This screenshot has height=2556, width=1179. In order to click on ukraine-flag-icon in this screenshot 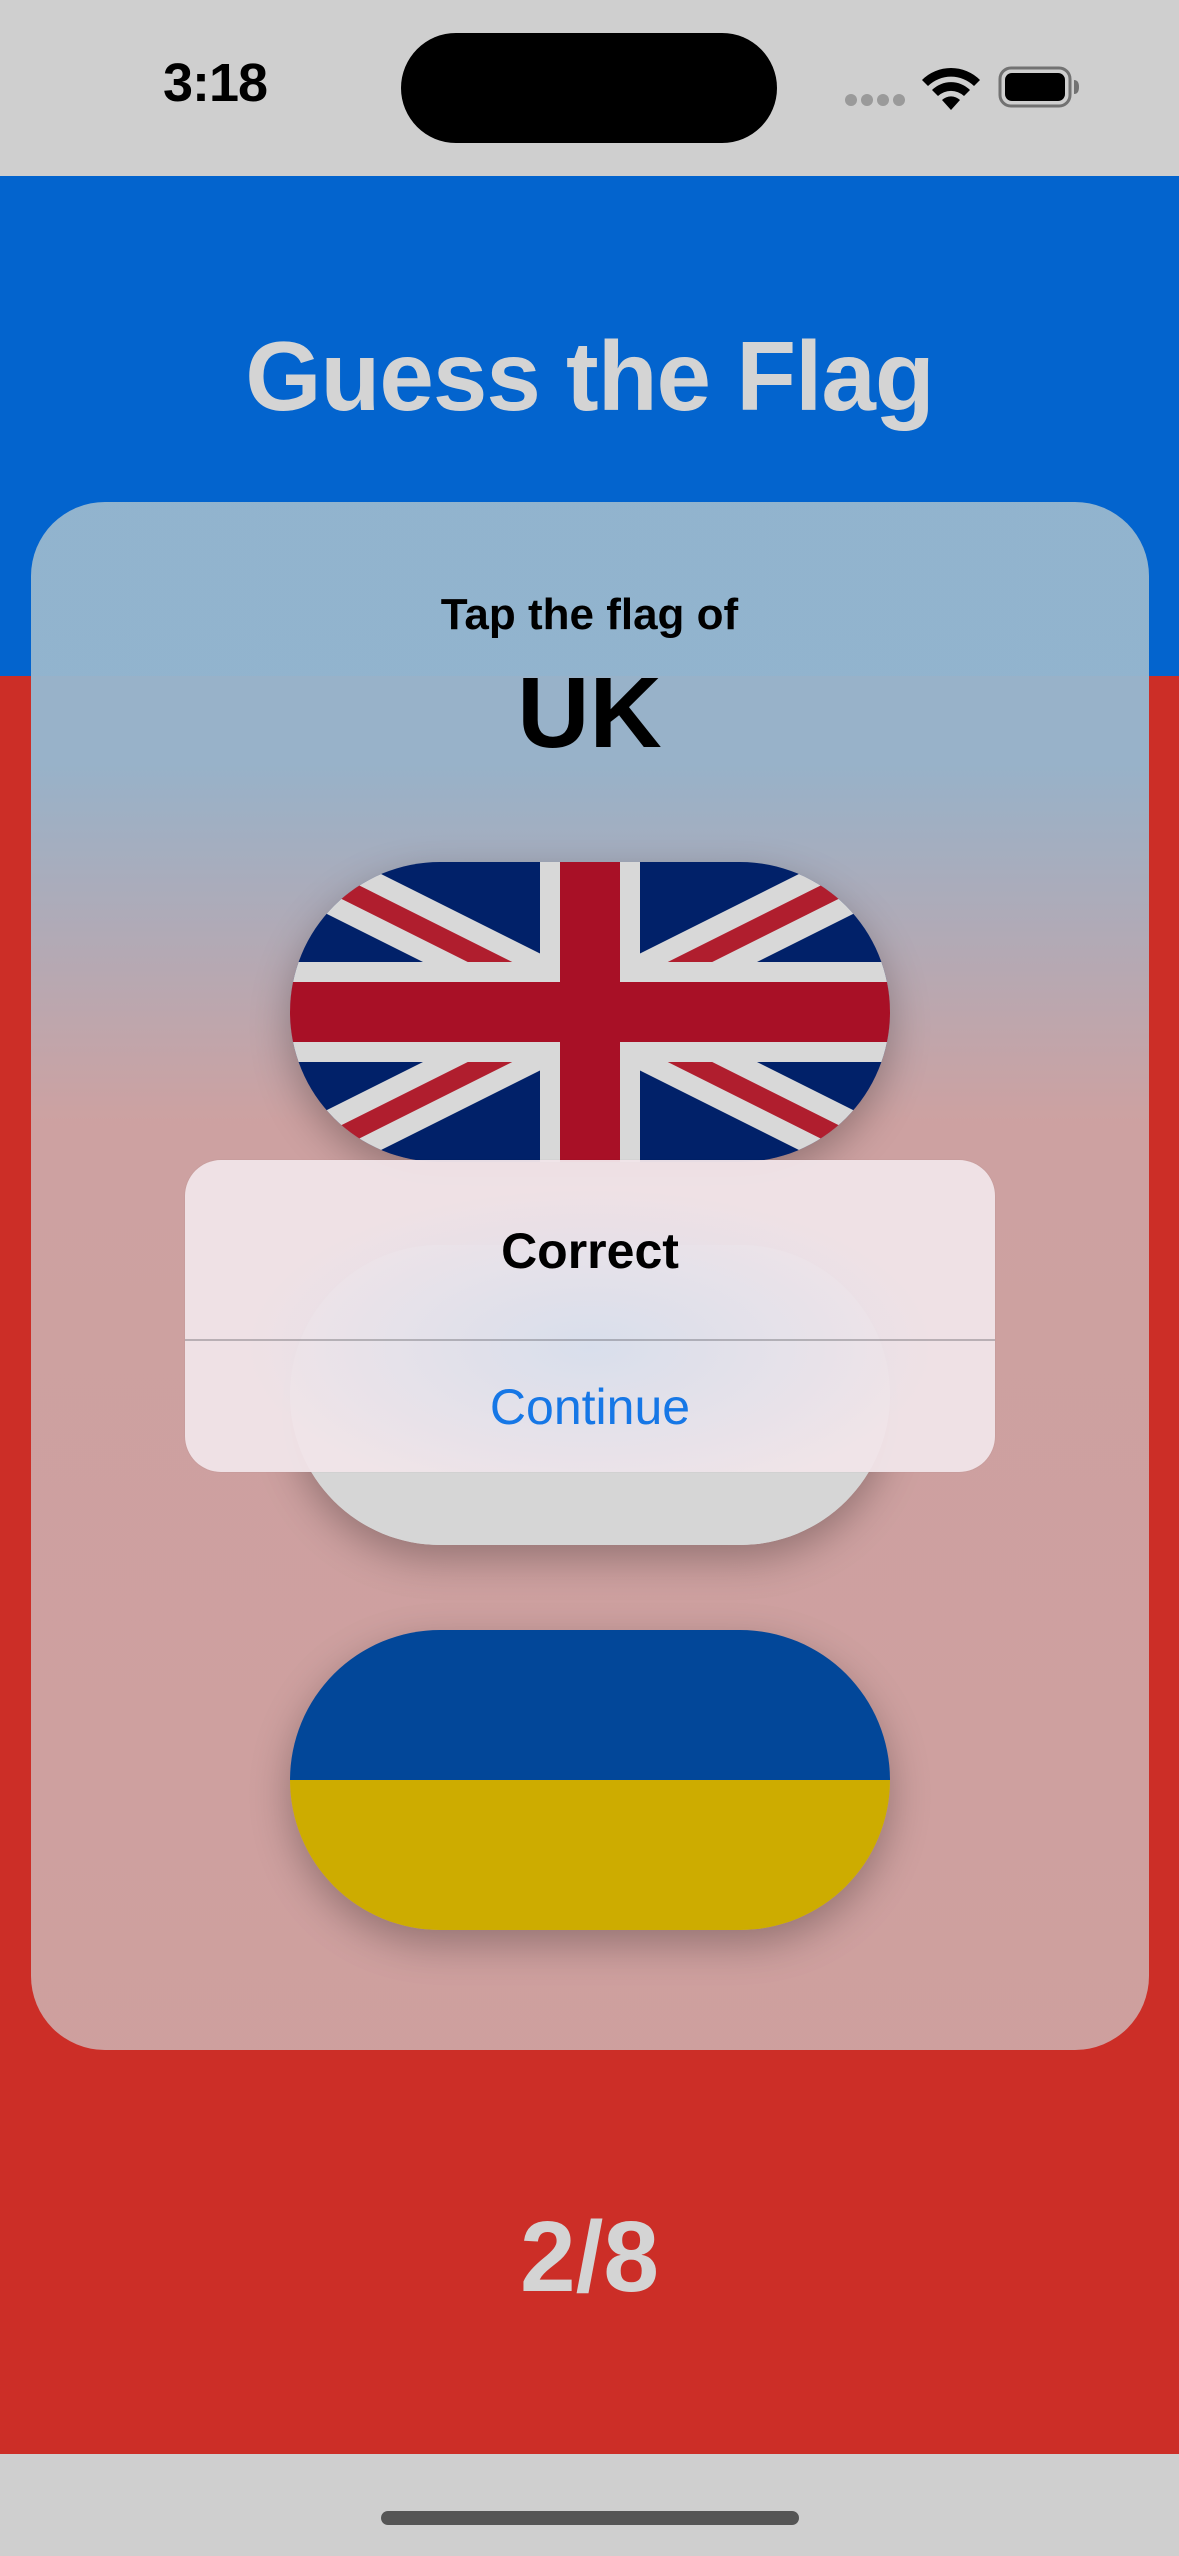, I will do `click(590, 1780)`.